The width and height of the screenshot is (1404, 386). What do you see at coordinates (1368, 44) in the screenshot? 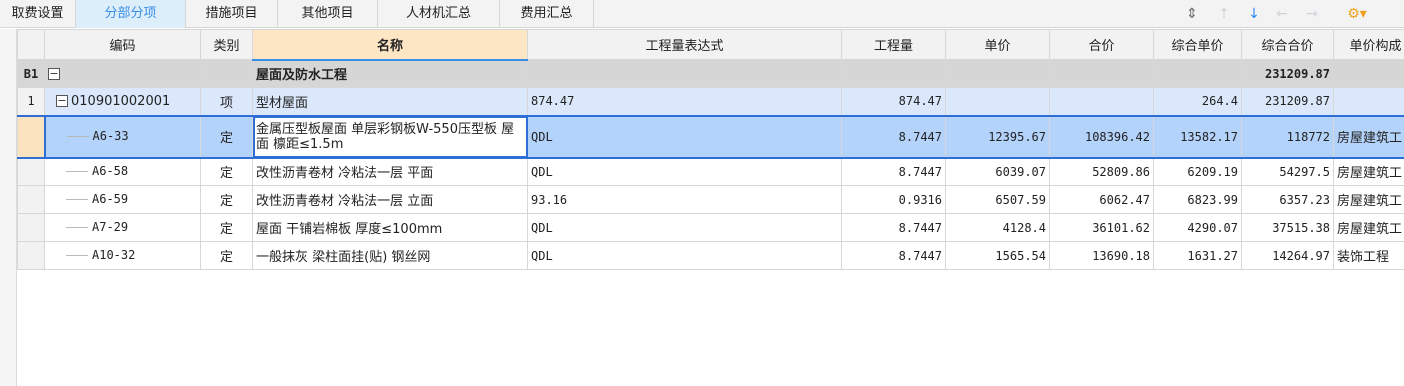
I see `column-header-price-composition: 单价构成` at bounding box center [1368, 44].